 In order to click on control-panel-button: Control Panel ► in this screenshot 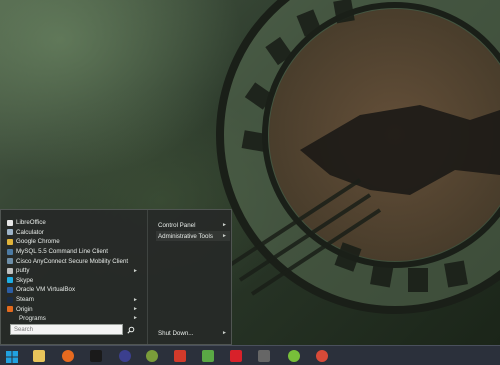, I will do `click(193, 225)`.